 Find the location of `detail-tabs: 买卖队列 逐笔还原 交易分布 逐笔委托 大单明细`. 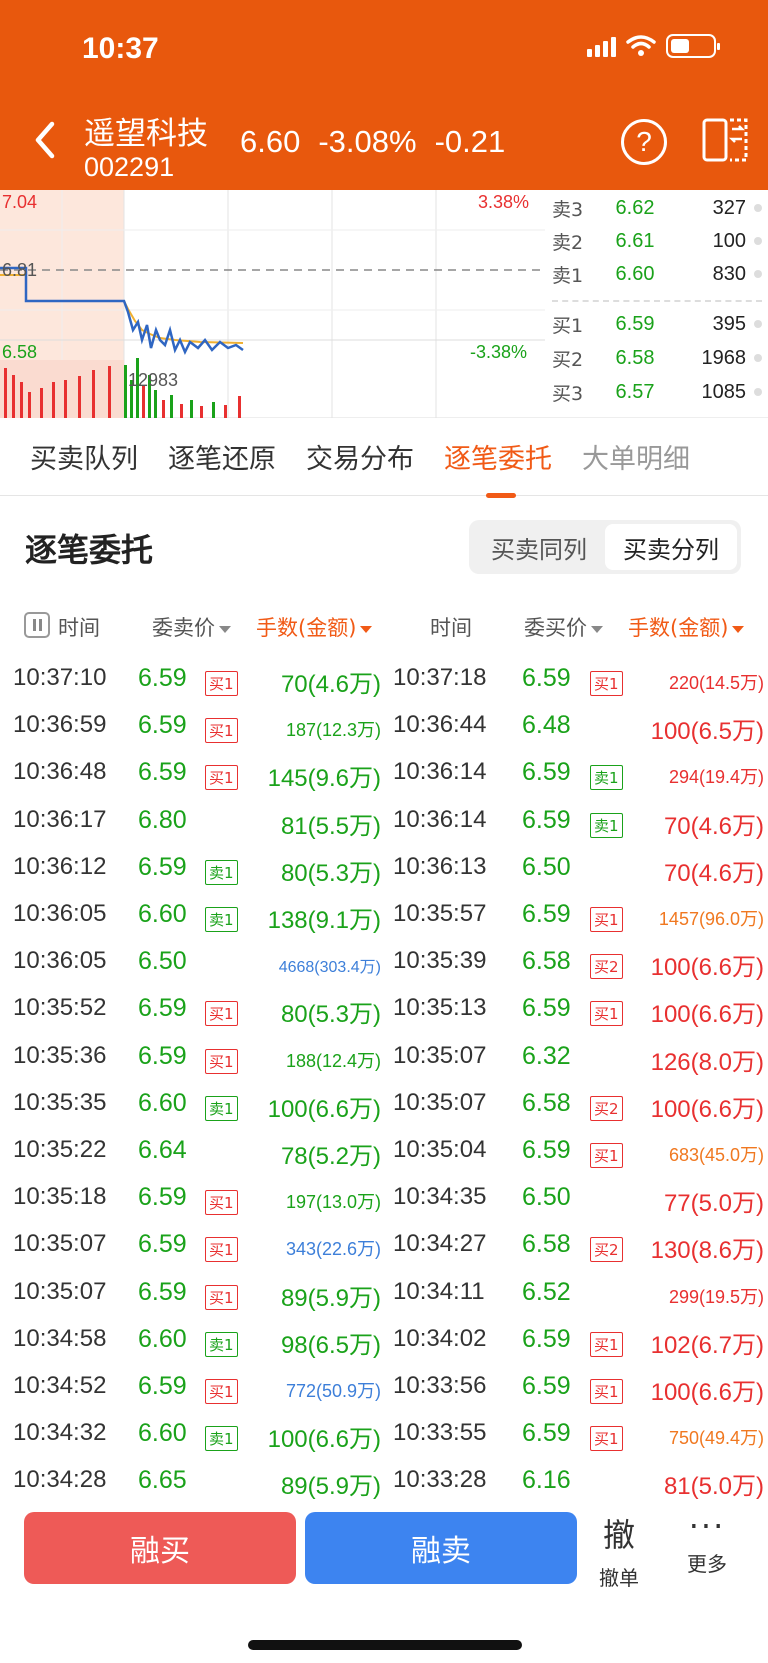

detail-tabs: 买卖队列 逐笔还原 交易分布 逐笔委托 大单明细 is located at coordinates (384, 458).